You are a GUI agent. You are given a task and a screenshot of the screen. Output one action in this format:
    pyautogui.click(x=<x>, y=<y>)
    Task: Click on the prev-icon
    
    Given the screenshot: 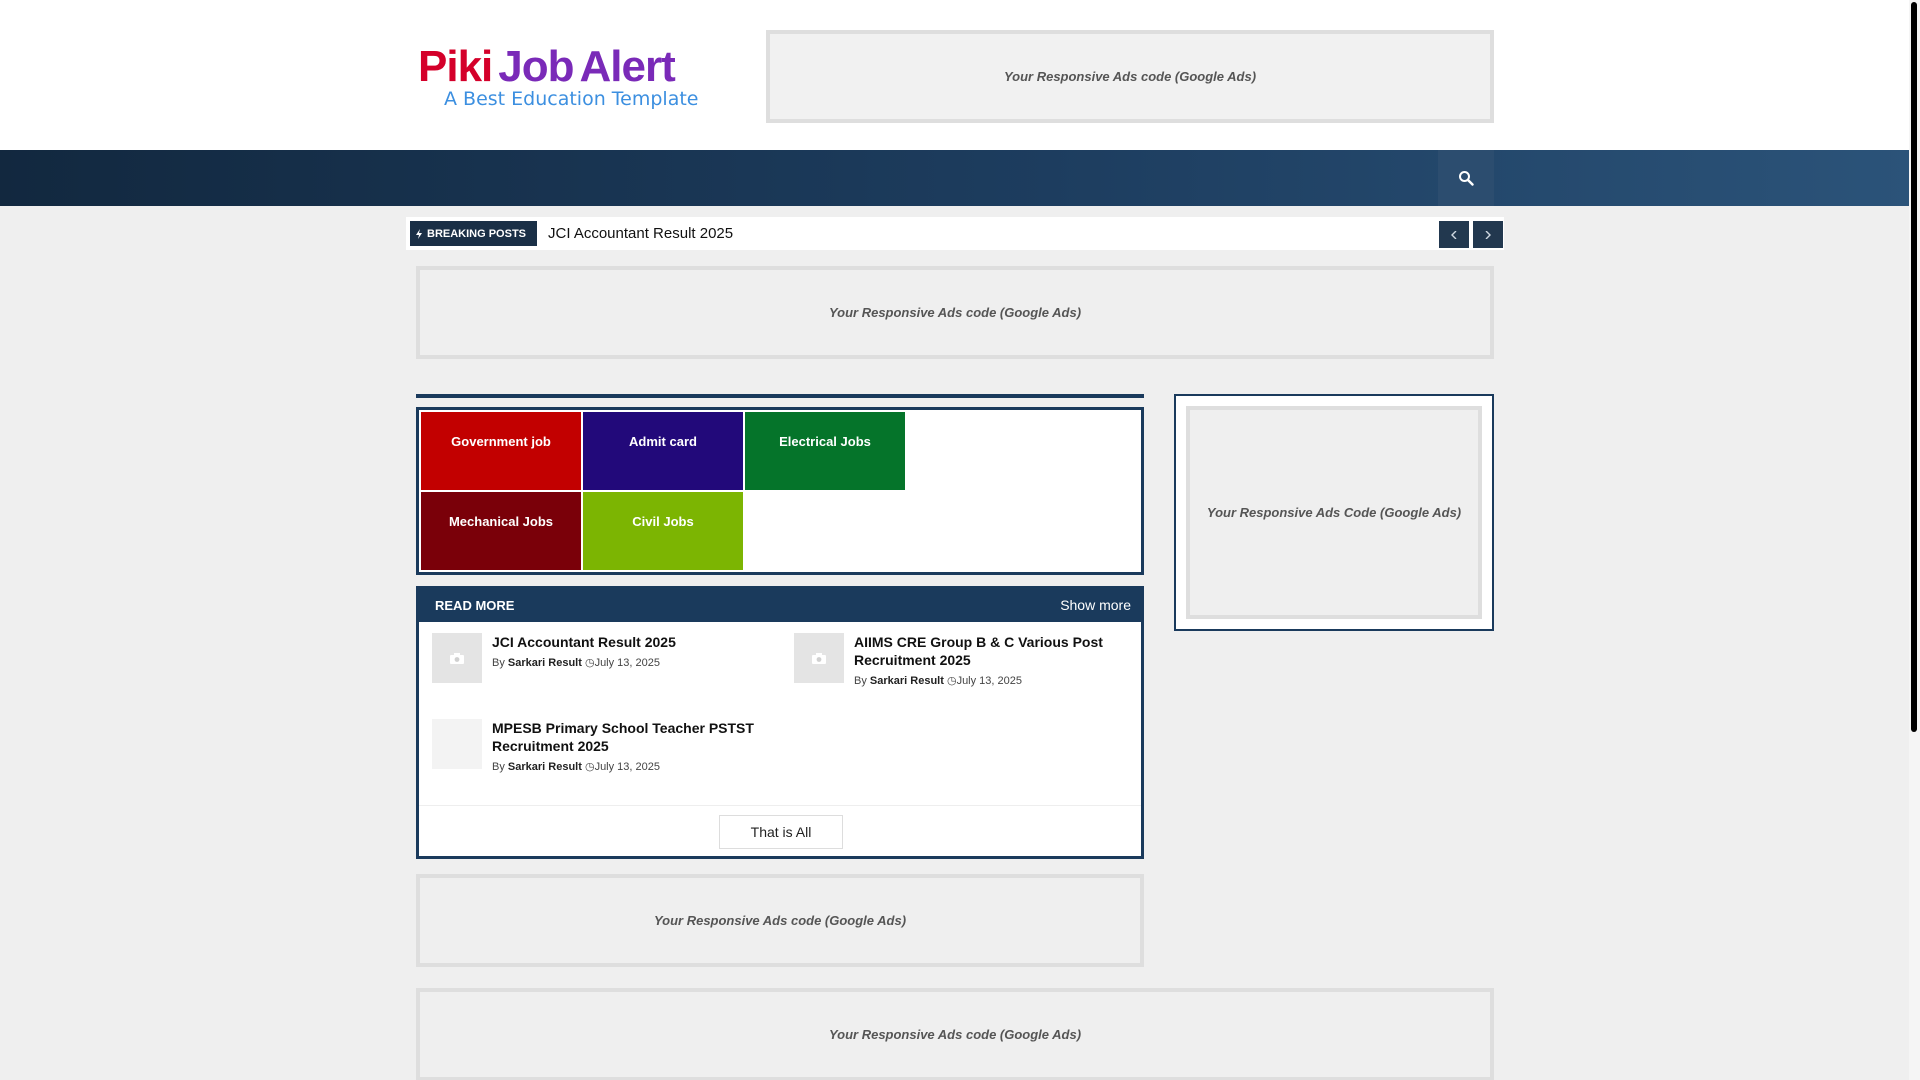 What is the action you would take?
    pyautogui.click(x=1454, y=234)
    